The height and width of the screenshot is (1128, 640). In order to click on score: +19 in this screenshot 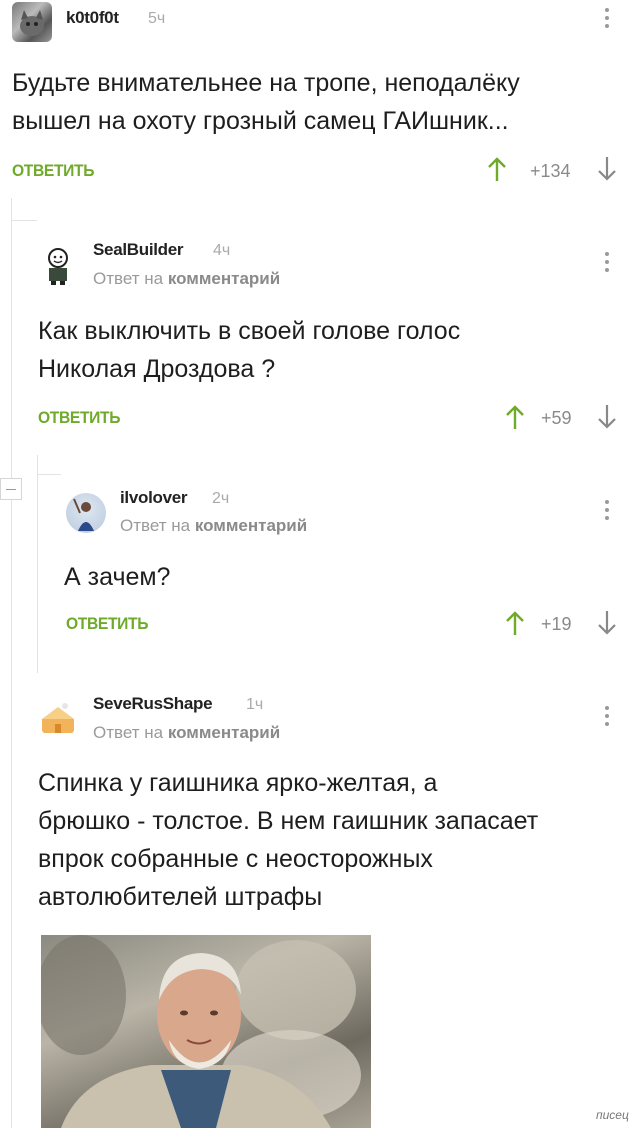, I will do `click(556, 624)`.